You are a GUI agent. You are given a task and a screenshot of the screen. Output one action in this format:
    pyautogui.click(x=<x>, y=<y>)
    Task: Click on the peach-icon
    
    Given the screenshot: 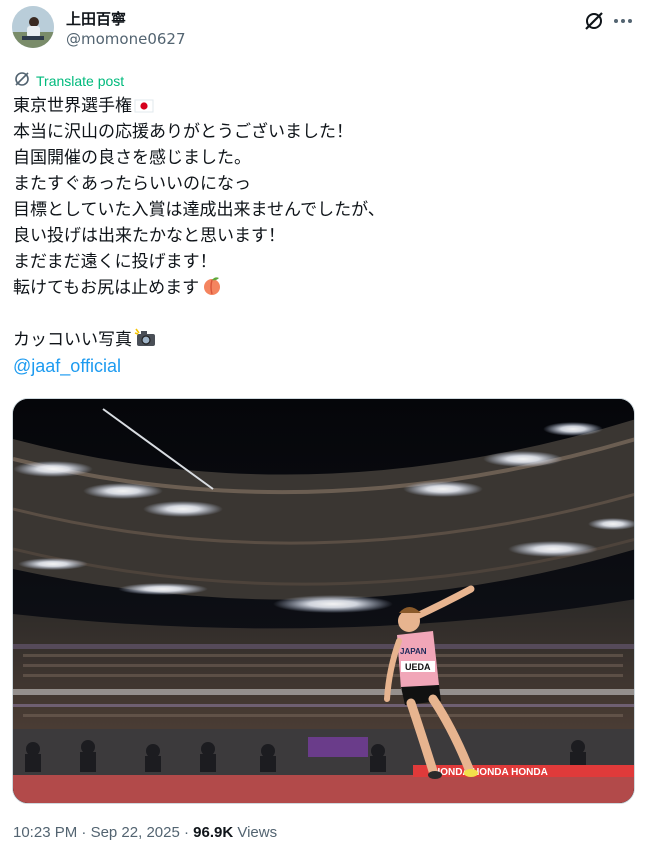 What is the action you would take?
    pyautogui.click(x=212, y=290)
    